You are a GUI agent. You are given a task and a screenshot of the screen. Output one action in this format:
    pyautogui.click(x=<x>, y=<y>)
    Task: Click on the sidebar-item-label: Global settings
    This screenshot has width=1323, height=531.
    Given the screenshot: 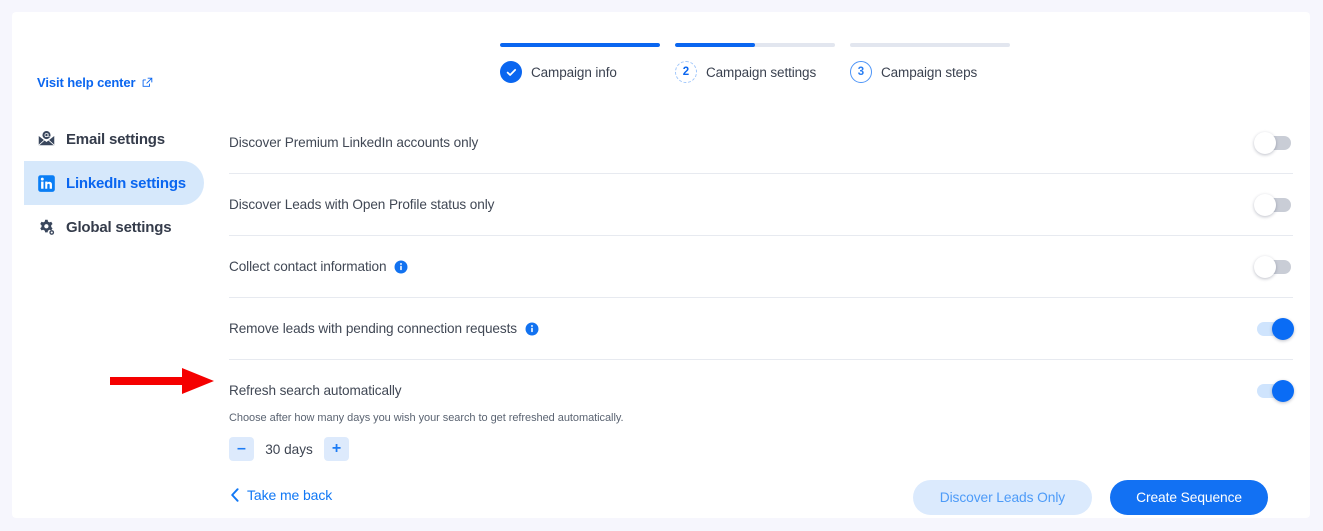 What is the action you would take?
    pyautogui.click(x=119, y=227)
    